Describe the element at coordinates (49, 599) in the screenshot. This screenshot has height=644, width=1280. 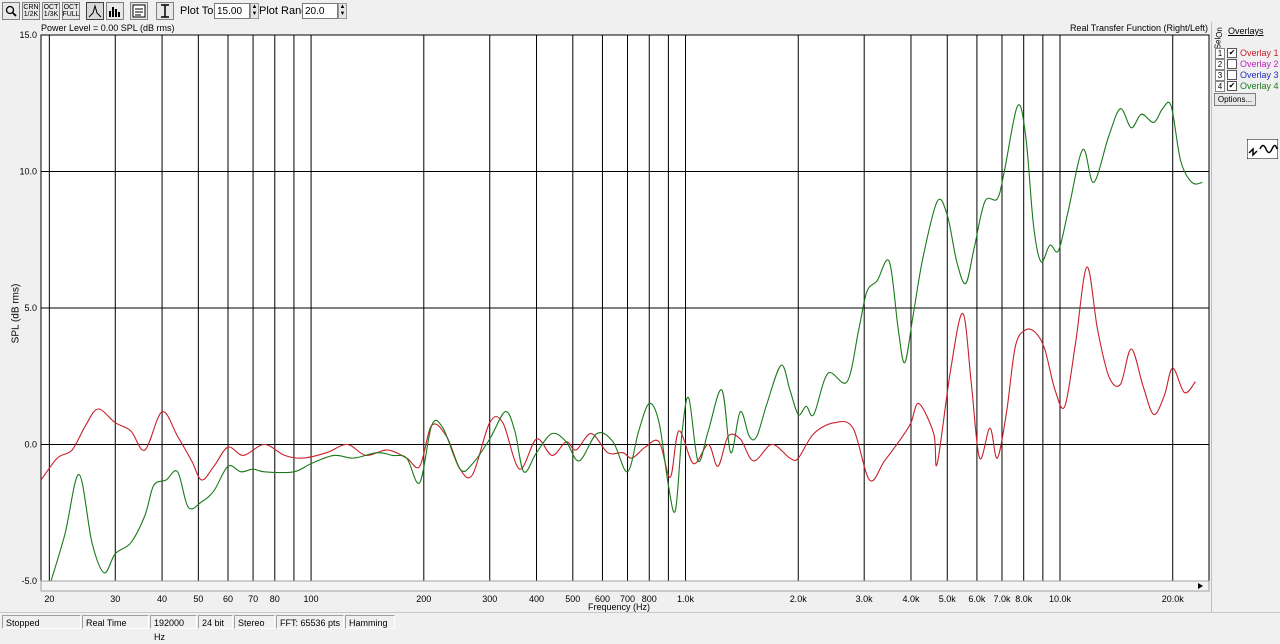
I see `x-tick-label: 20` at that location.